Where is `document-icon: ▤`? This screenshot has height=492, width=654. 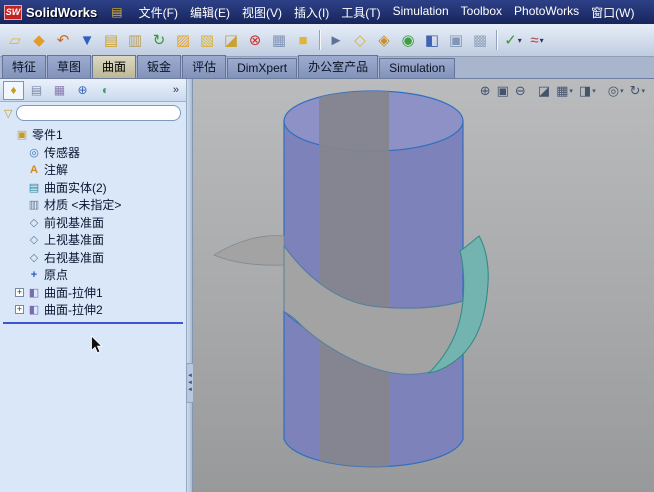 document-icon: ▤ is located at coordinates (117, 12).